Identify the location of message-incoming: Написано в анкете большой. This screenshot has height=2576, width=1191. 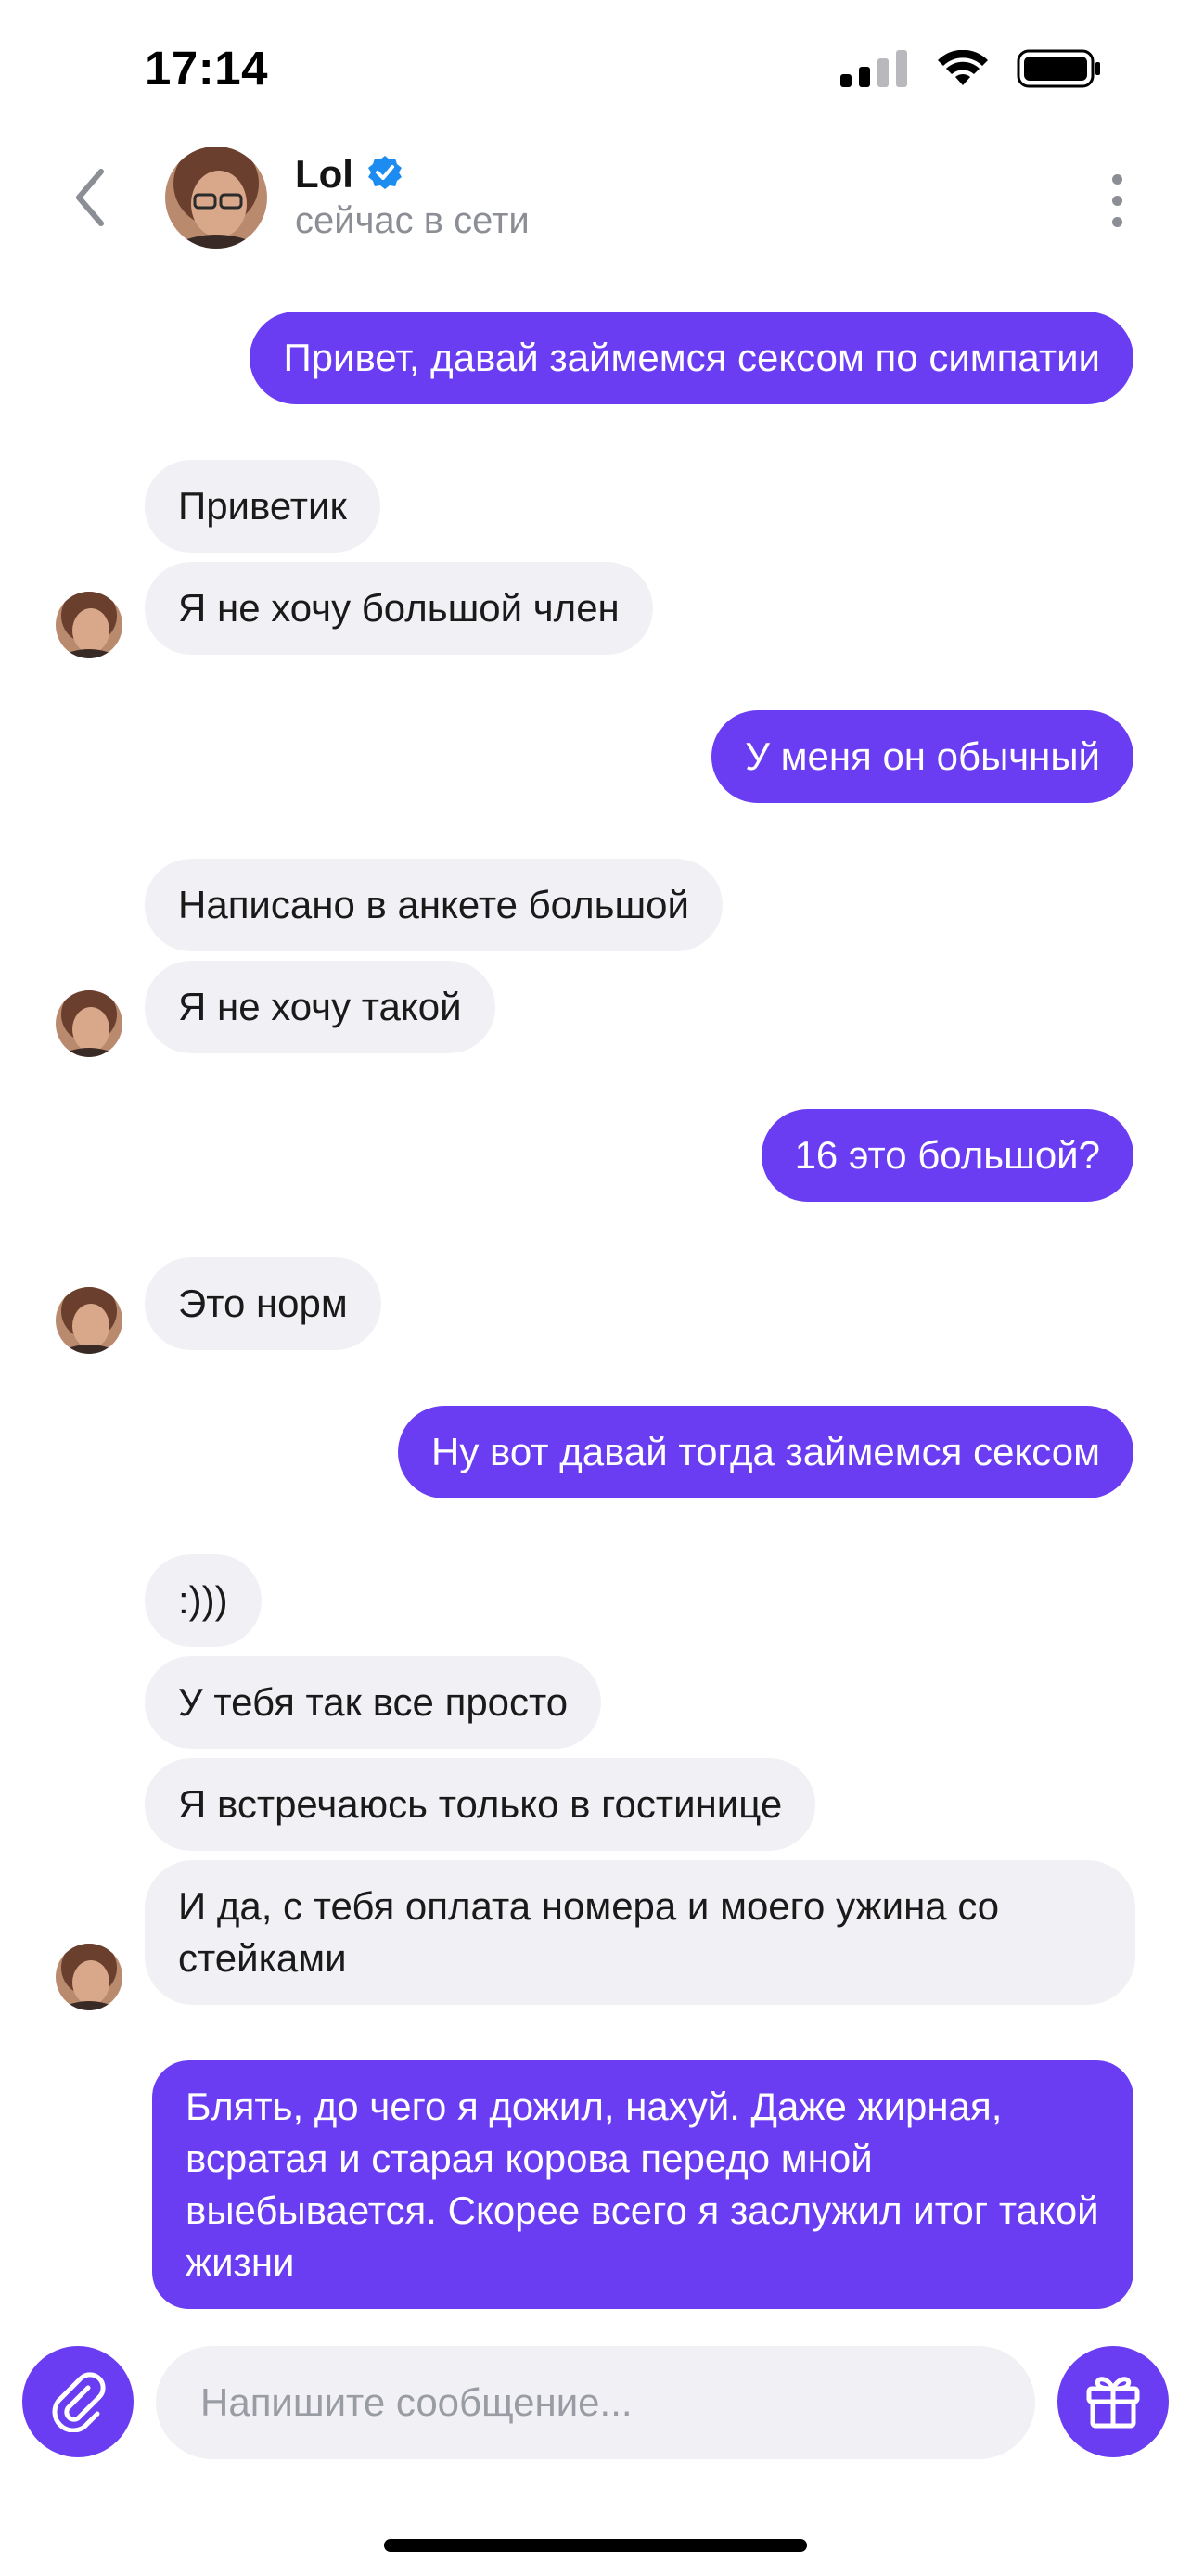
(434, 905).